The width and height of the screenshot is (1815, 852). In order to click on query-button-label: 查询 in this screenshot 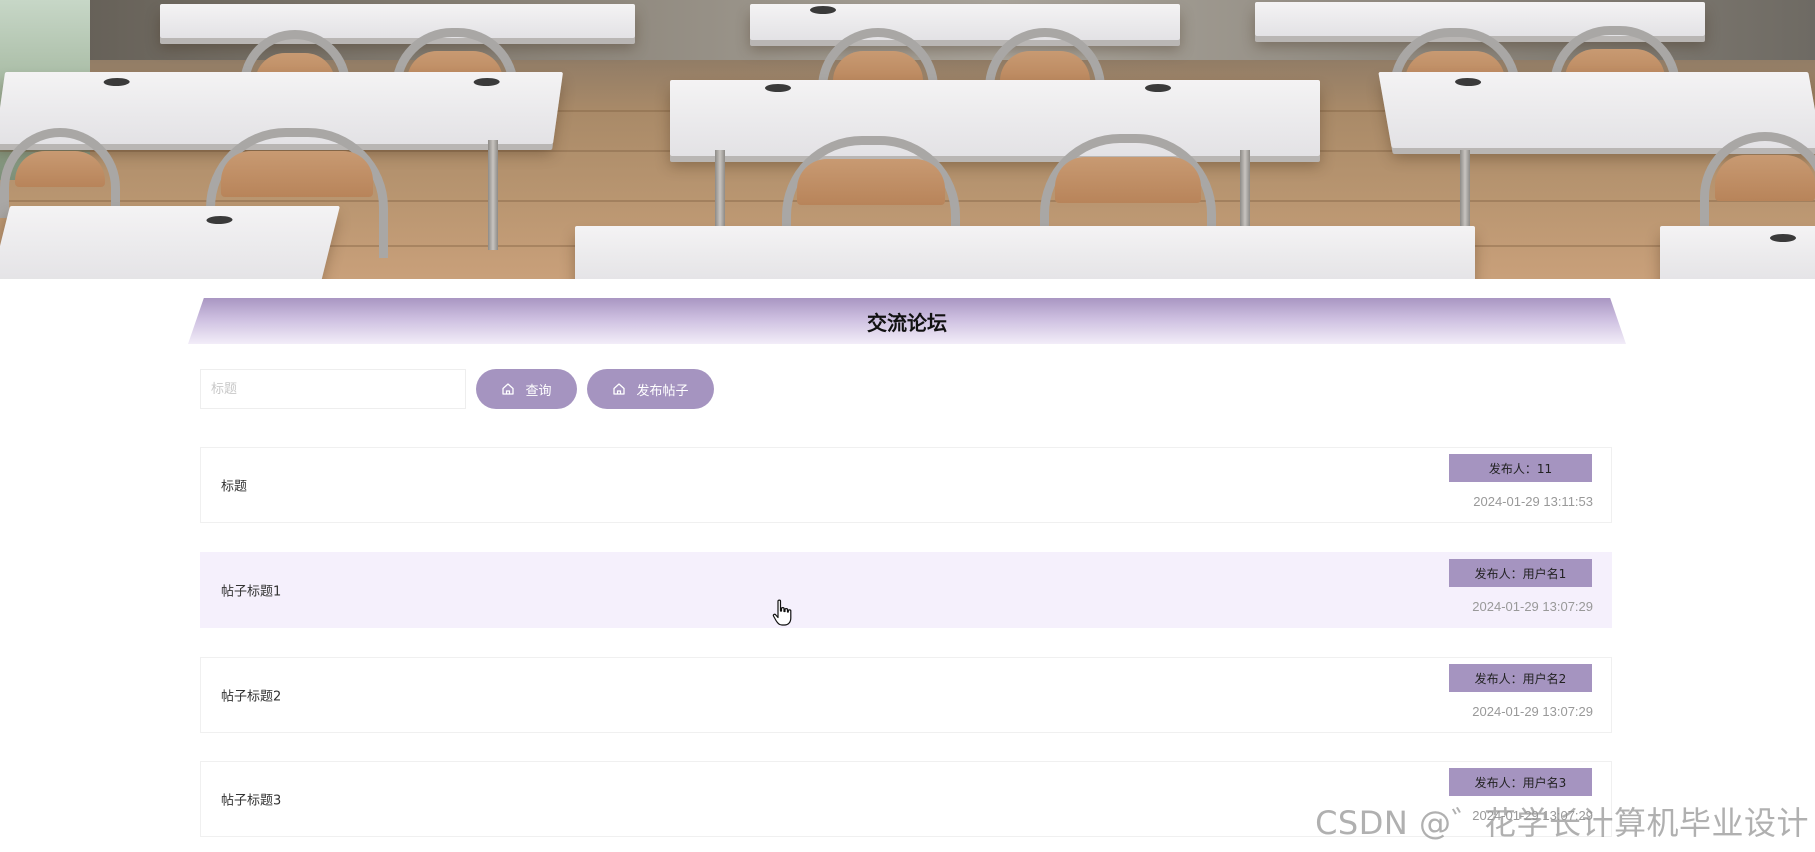, I will do `click(538, 391)`.